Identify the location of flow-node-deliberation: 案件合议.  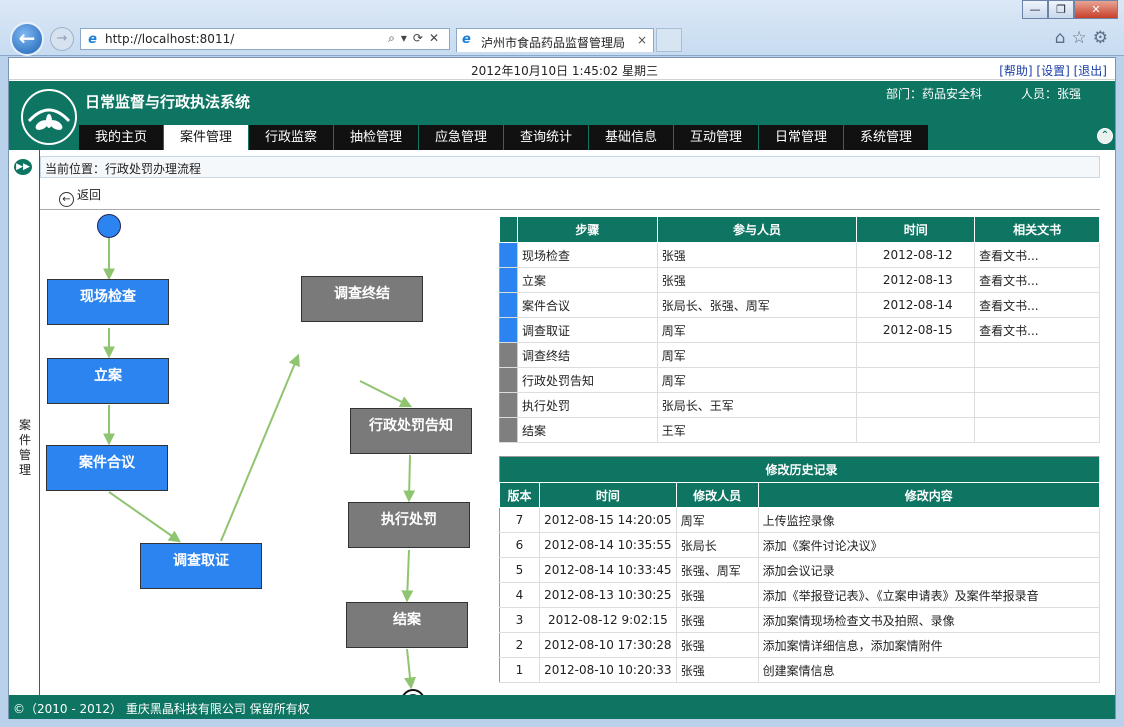
(107, 468).